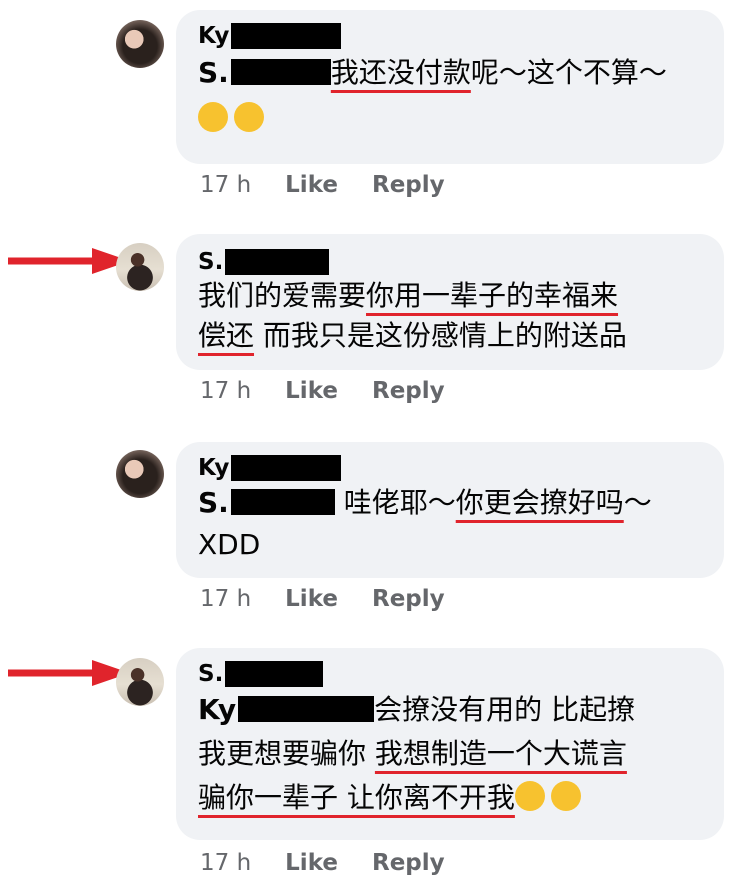 This screenshot has width=749, height=881. I want to click on underlined-text: 我想制造一个大谎言, so click(500, 753).